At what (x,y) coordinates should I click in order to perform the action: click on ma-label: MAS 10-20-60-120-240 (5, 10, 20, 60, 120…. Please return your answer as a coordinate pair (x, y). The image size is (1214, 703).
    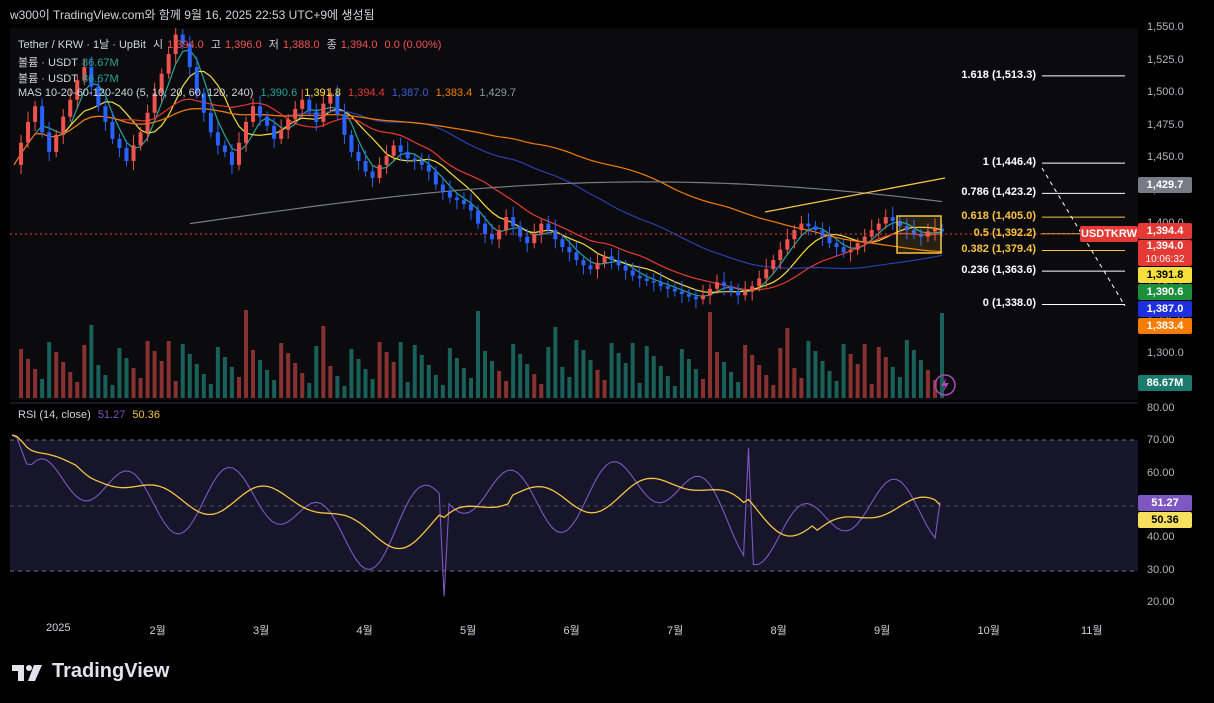
    Looking at the image, I should click on (135, 93).